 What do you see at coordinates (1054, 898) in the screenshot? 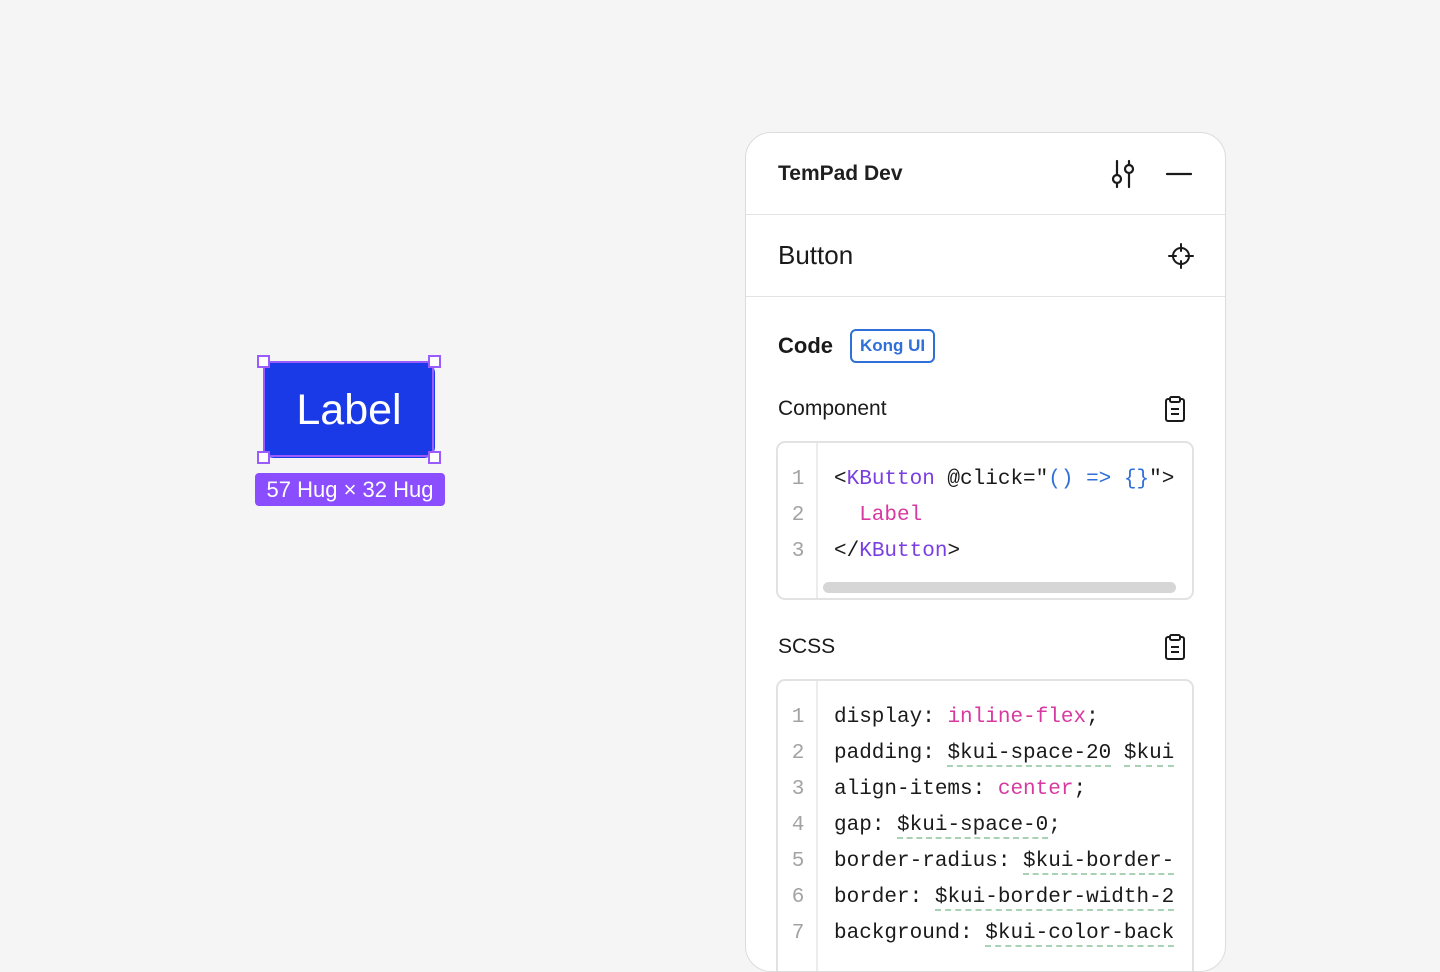
I see `code-token: $kui-border-width-2` at bounding box center [1054, 898].